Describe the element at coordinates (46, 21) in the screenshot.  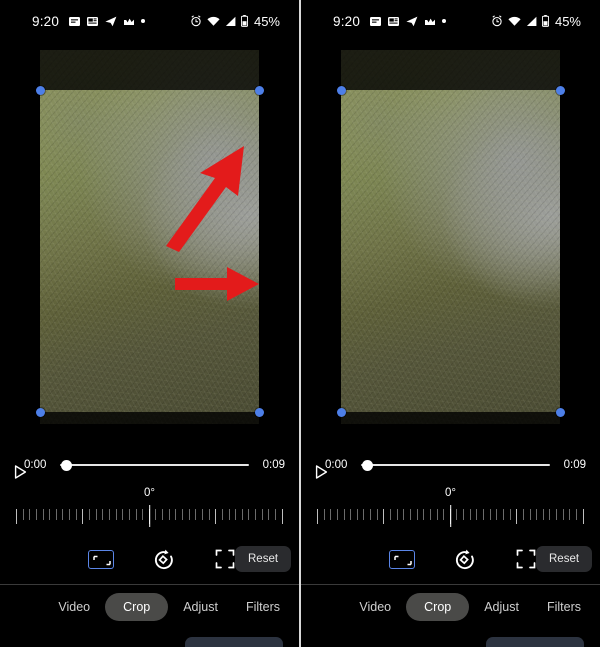
I see `status-bar-time: 9:20` at that location.